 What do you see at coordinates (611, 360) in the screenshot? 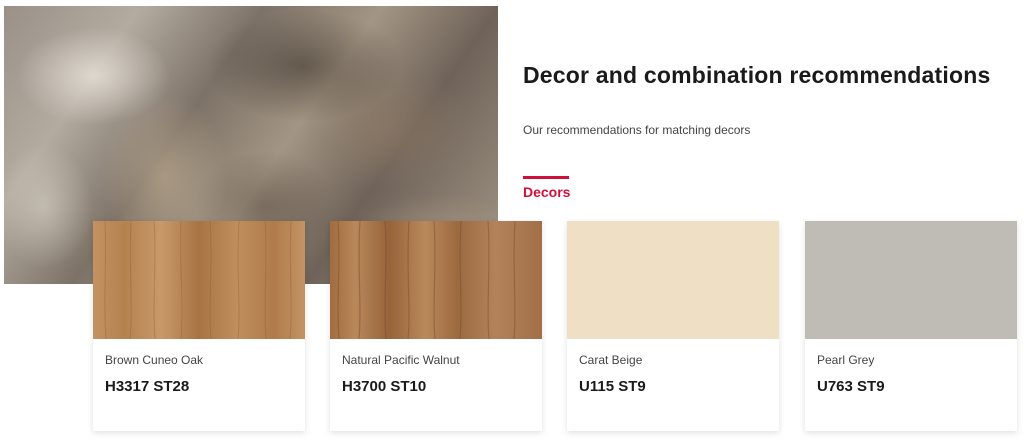
I see `decor-name: Carat Beige` at bounding box center [611, 360].